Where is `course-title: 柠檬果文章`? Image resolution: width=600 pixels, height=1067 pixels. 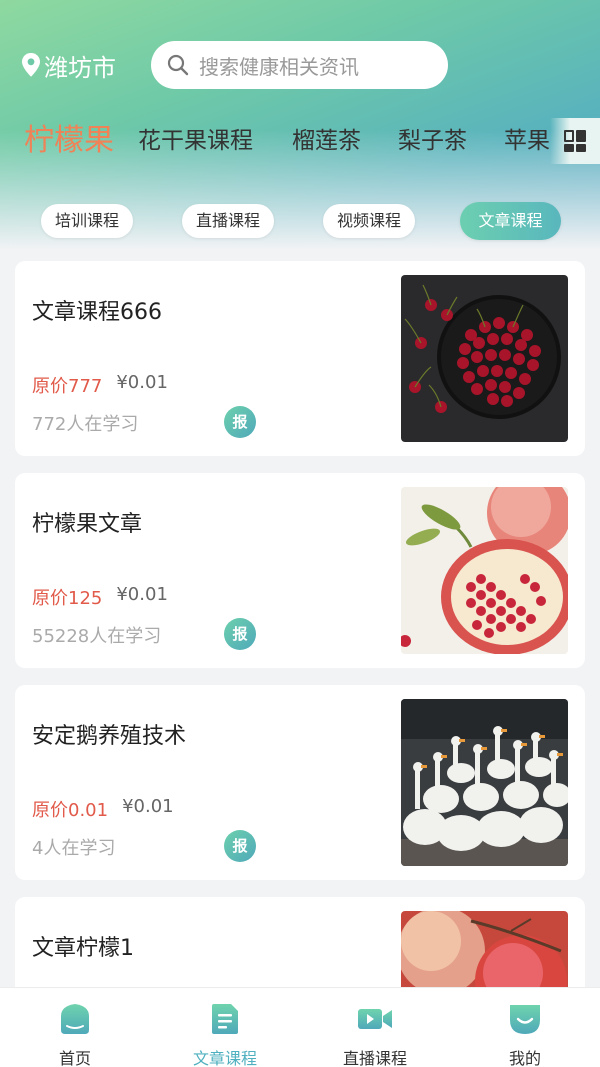 course-title: 柠檬果文章 is located at coordinates (87, 524).